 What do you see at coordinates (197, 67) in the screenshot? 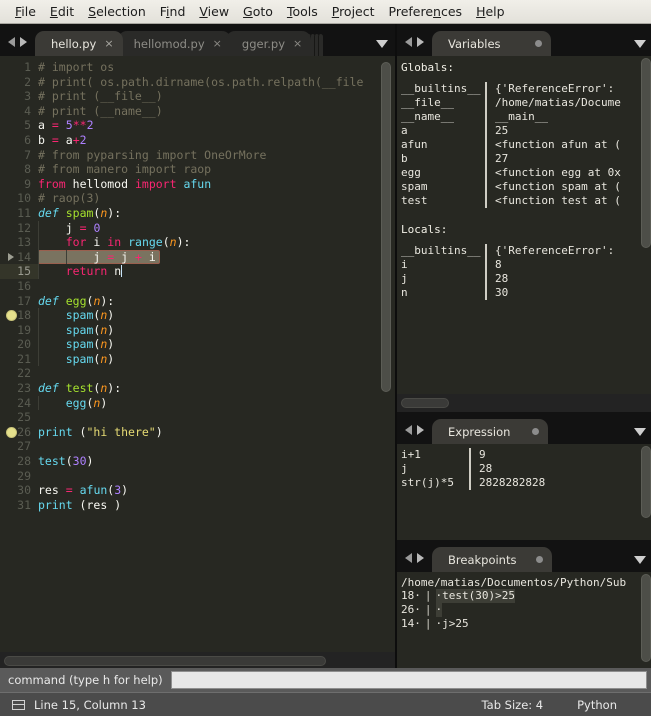
I see `code-line: 1 # import os` at bounding box center [197, 67].